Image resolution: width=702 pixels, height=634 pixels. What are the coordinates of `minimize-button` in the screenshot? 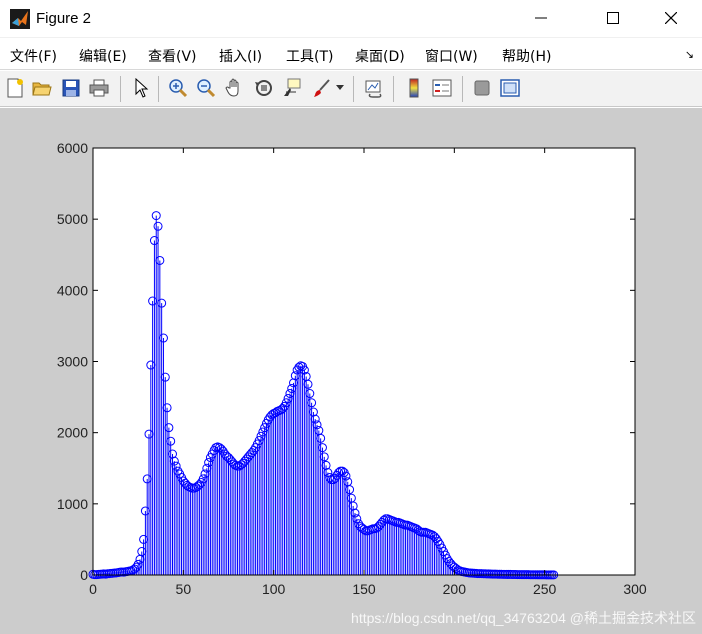 It's located at (541, 19).